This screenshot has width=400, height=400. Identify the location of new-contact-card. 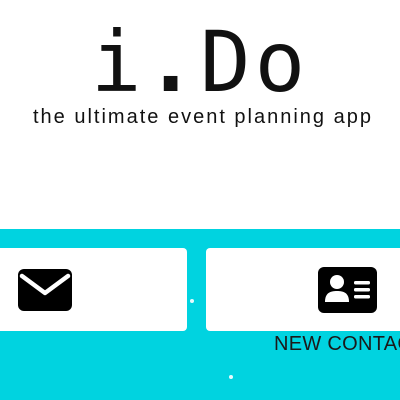
(303, 289).